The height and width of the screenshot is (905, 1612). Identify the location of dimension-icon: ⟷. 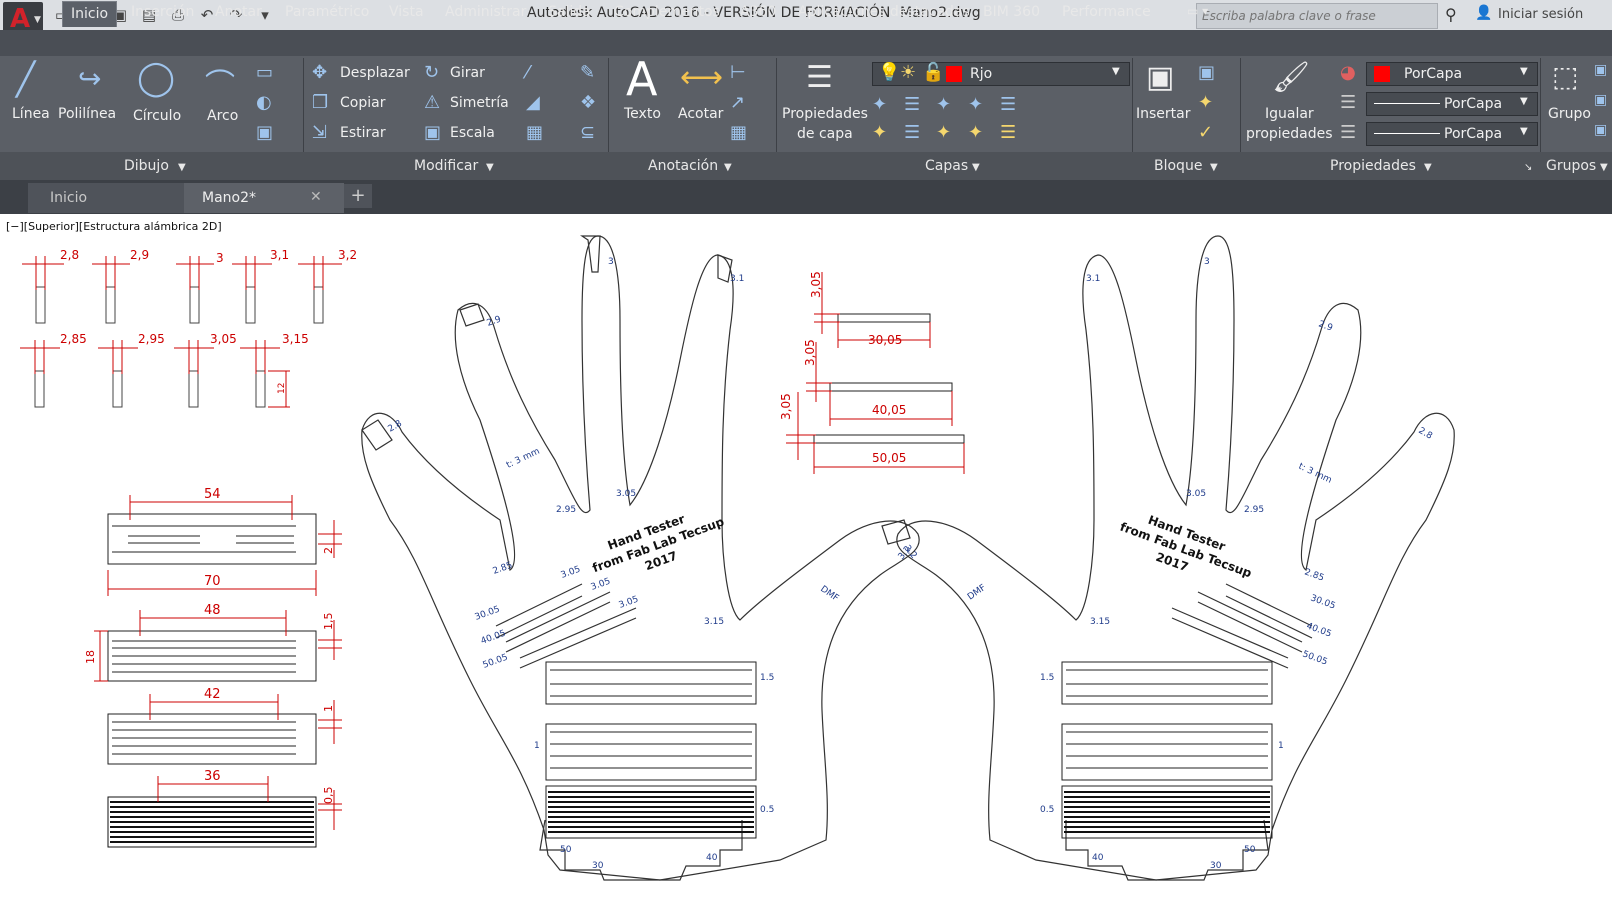
(702, 77).